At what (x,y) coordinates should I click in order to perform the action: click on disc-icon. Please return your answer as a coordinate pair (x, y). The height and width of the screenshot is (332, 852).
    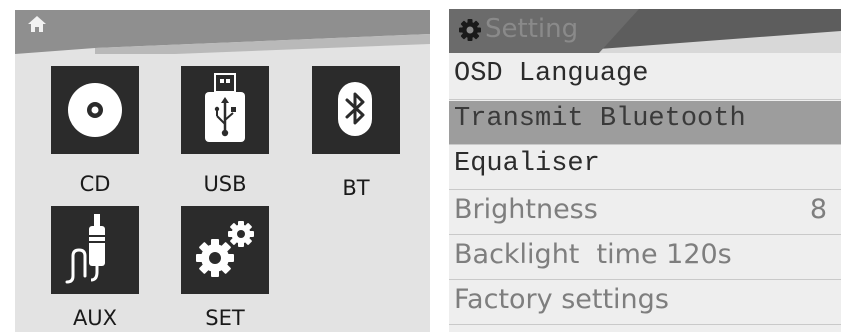
    Looking at the image, I should click on (95, 110).